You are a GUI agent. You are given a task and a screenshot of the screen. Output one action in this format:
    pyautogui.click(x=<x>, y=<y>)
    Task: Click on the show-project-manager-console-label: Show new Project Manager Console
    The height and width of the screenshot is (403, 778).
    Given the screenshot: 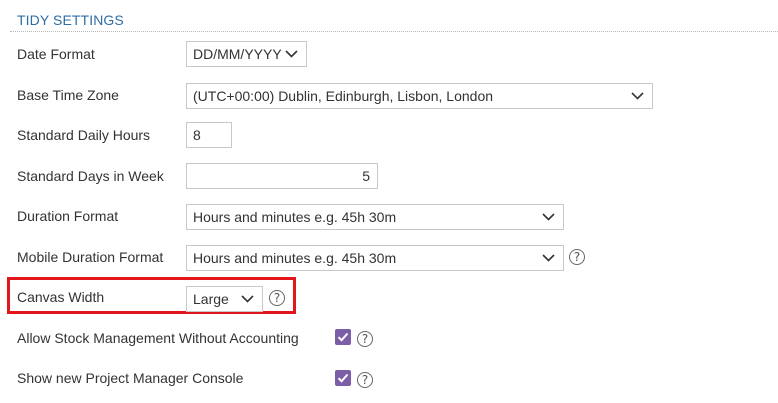 What is the action you would take?
    pyautogui.click(x=130, y=378)
    